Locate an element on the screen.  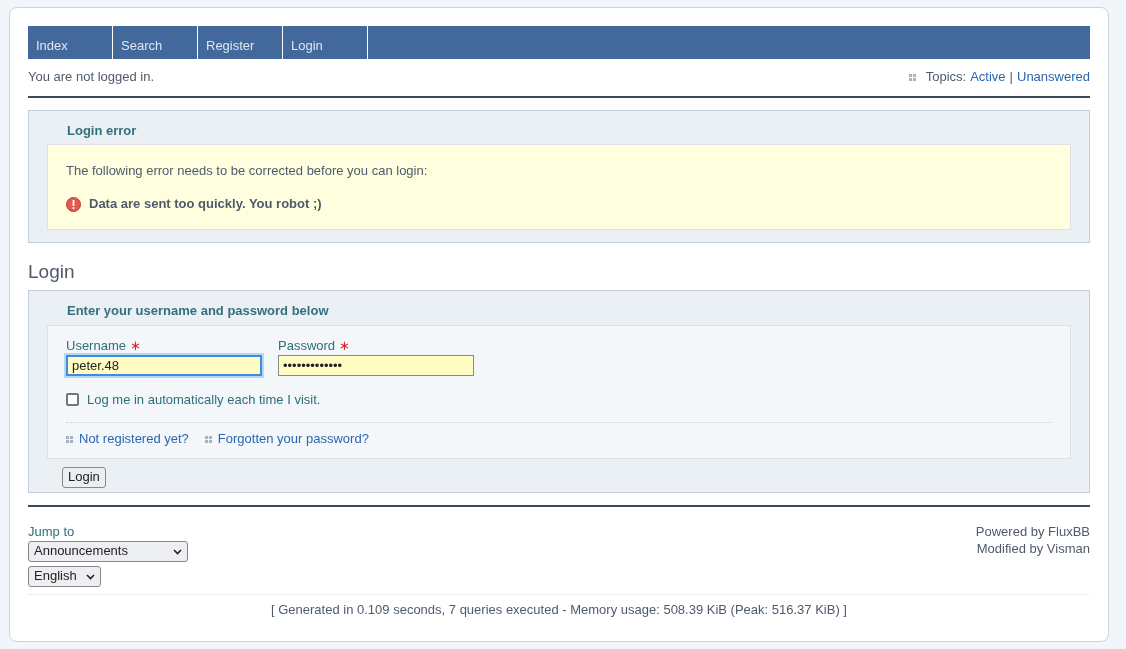
error-text: Data are sent too quickly. You robot ;) is located at coordinates (205, 205).